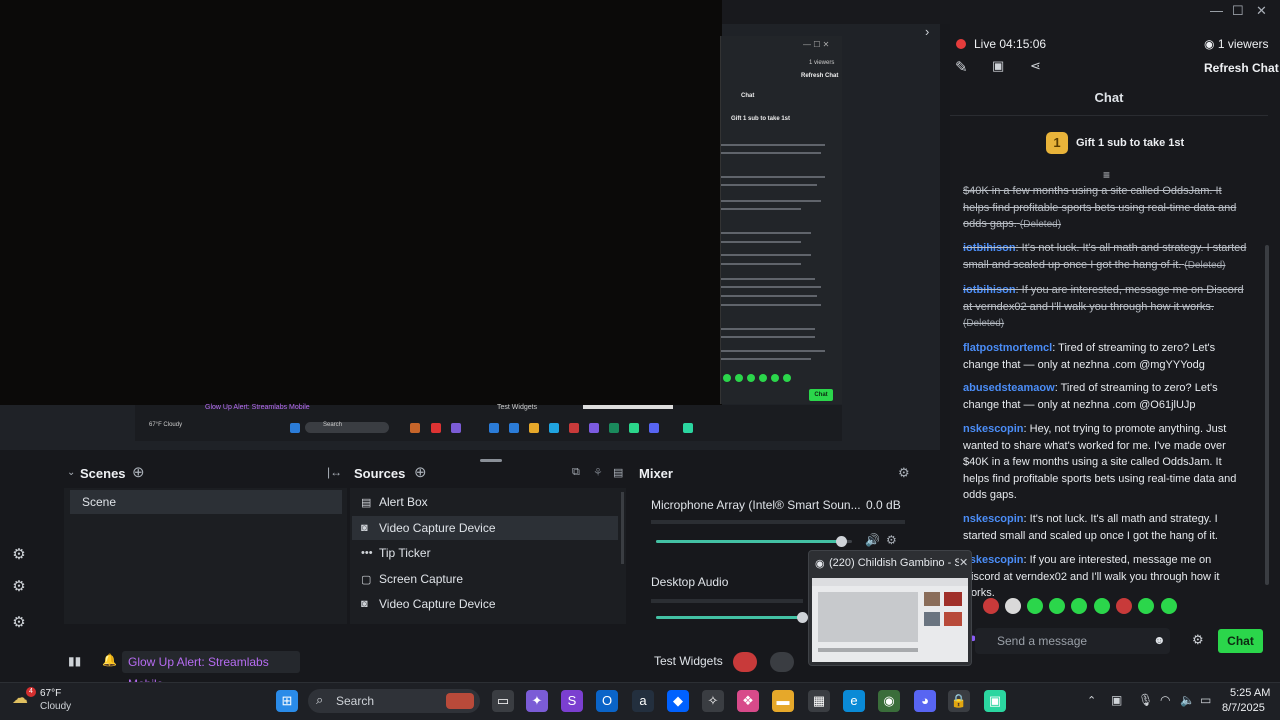 This screenshot has height=720, width=1280. Describe the element at coordinates (109, 660) in the screenshot. I see `notification-bell-icon: 🔔` at that location.